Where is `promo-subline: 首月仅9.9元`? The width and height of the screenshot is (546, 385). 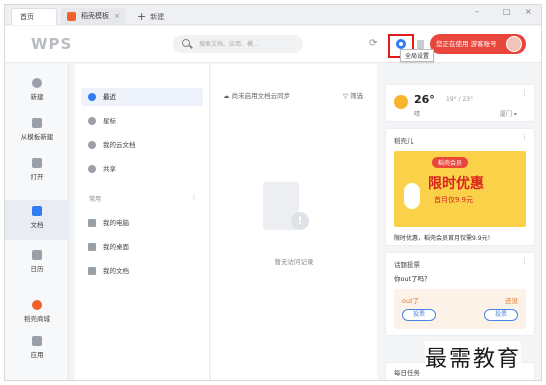
promo-subline: 首月仅9.9元 is located at coordinates (454, 200).